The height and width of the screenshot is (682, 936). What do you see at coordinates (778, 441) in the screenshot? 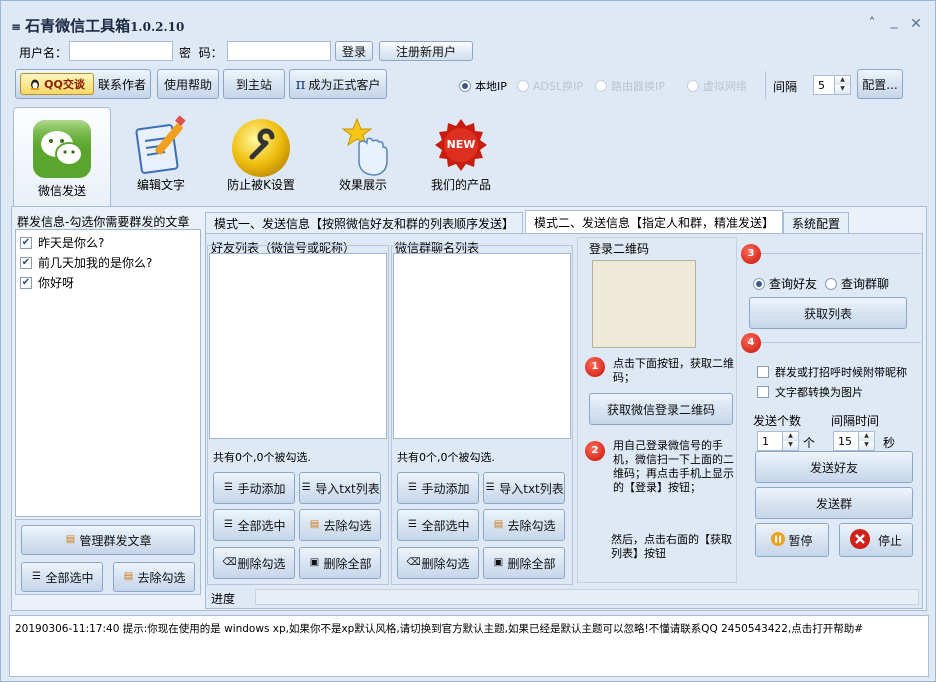
I see `send-count-spinner: 1 ▲ ▼` at bounding box center [778, 441].